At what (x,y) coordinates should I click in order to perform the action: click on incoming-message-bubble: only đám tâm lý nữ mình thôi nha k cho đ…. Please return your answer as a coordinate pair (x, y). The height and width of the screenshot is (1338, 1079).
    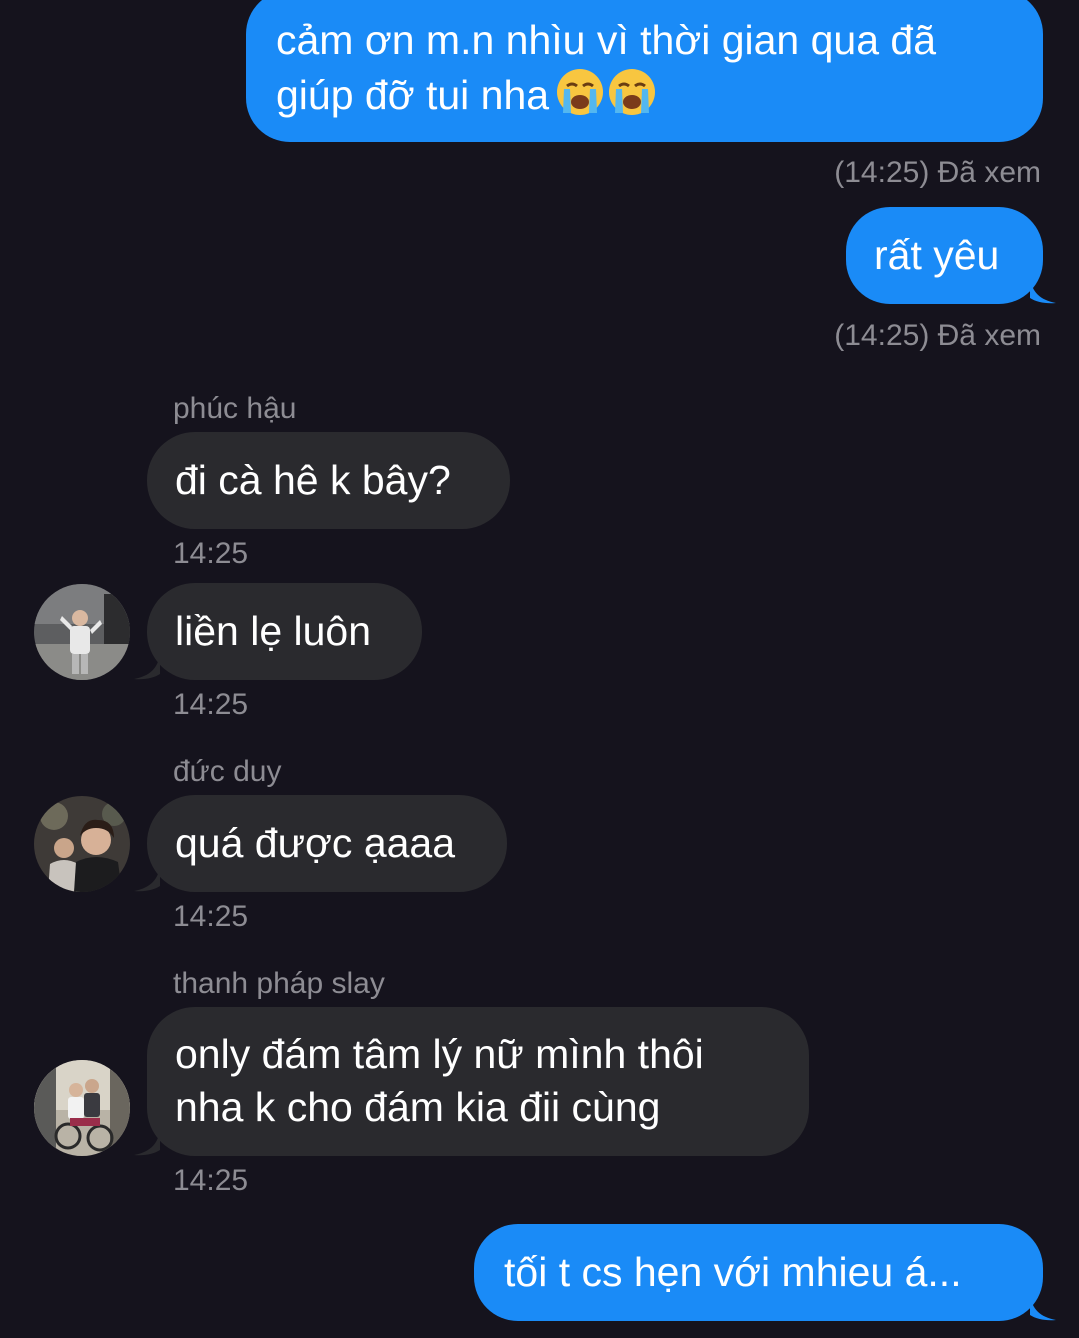
    Looking at the image, I should click on (471, 1081).